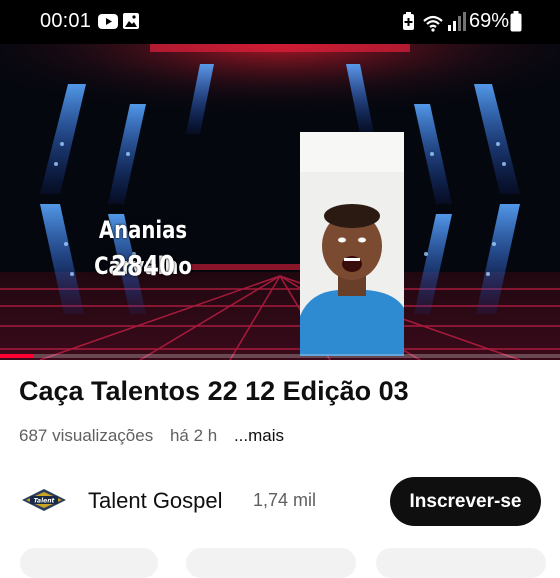  Describe the element at coordinates (489, 21) in the screenshot. I see `battery-percentage: 69%` at that location.